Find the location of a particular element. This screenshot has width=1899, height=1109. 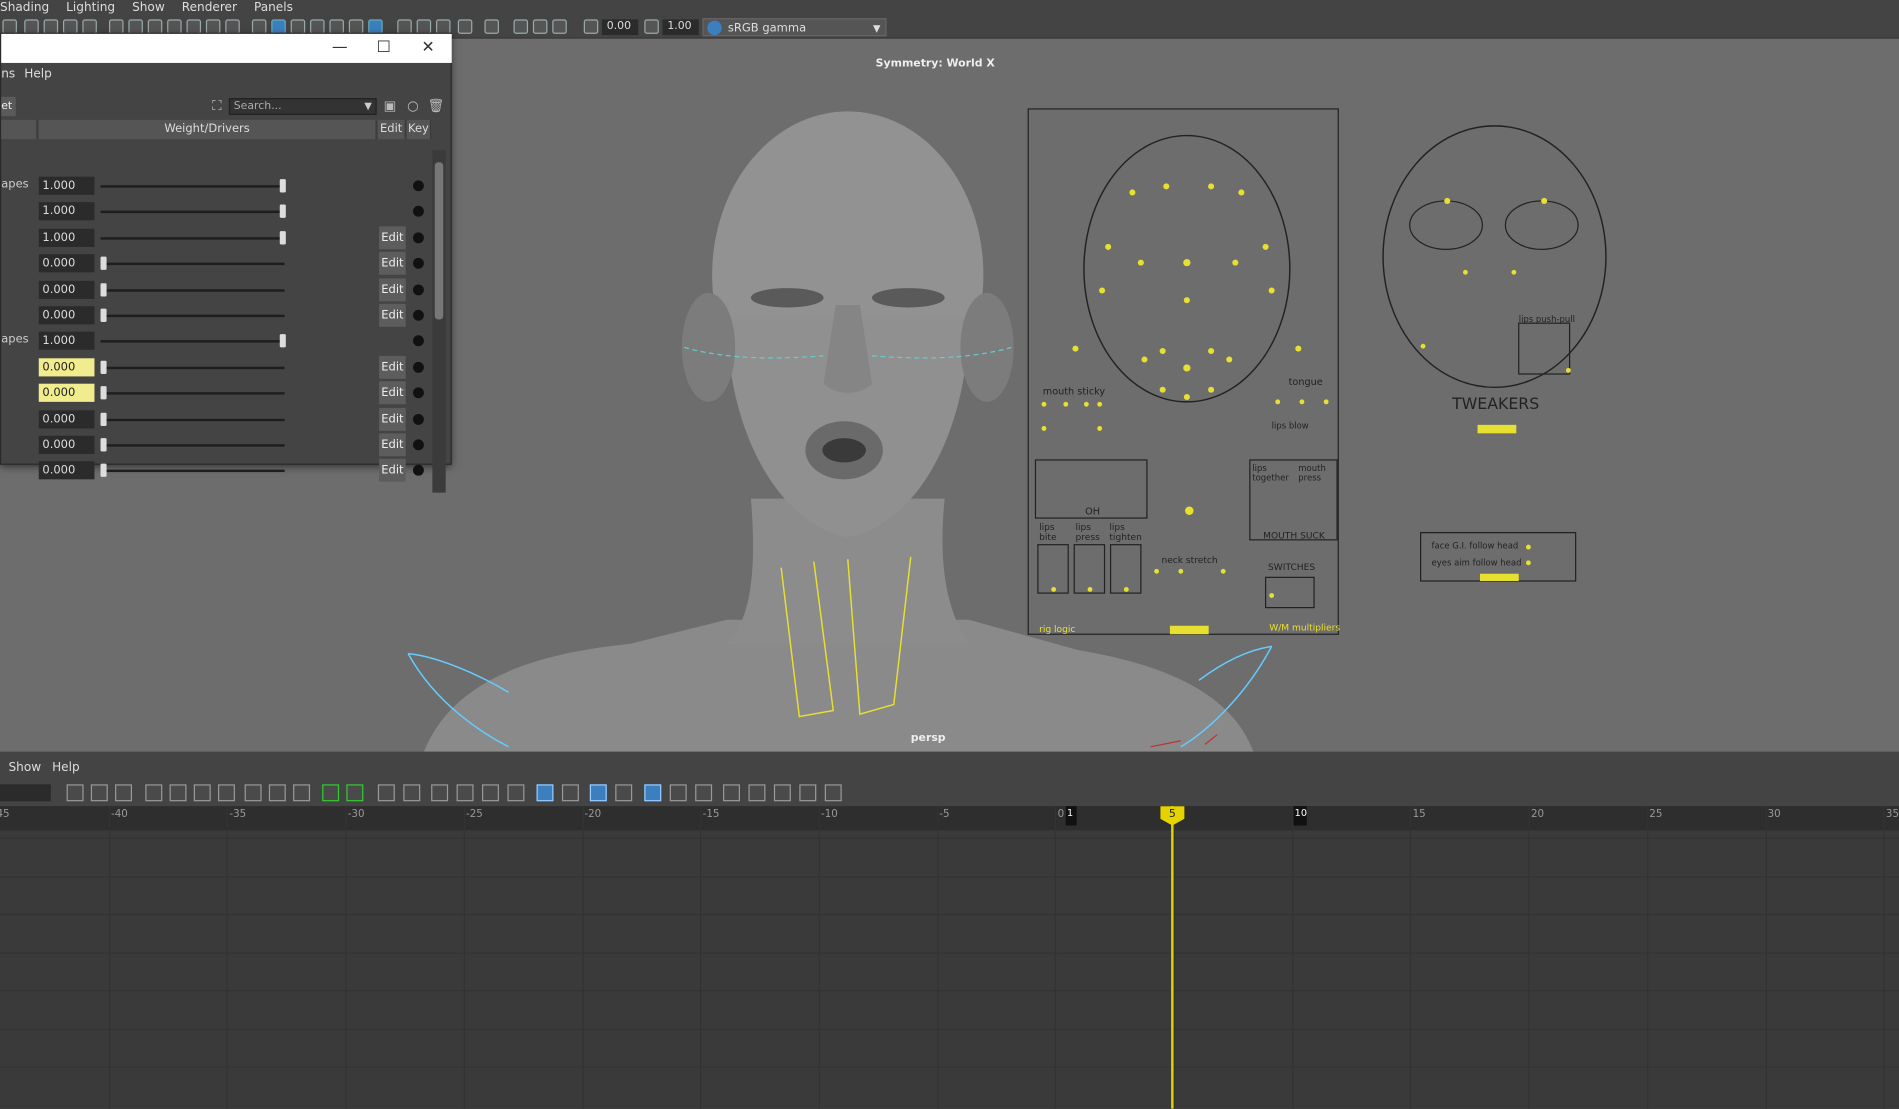

color-space-select: sRGB gamma ▼ is located at coordinates (794, 27).